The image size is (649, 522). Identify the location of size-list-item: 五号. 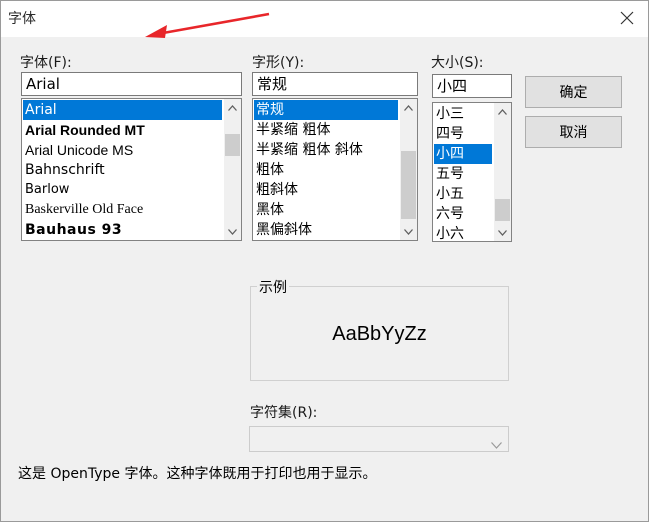
(463, 174).